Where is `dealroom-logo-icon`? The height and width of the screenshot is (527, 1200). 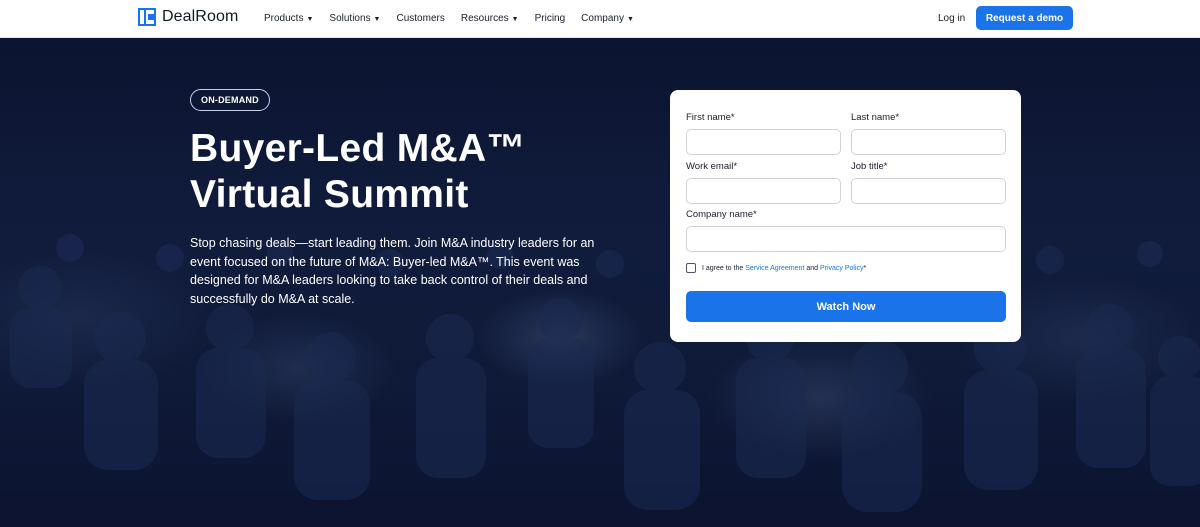 dealroom-logo-icon is located at coordinates (147, 17).